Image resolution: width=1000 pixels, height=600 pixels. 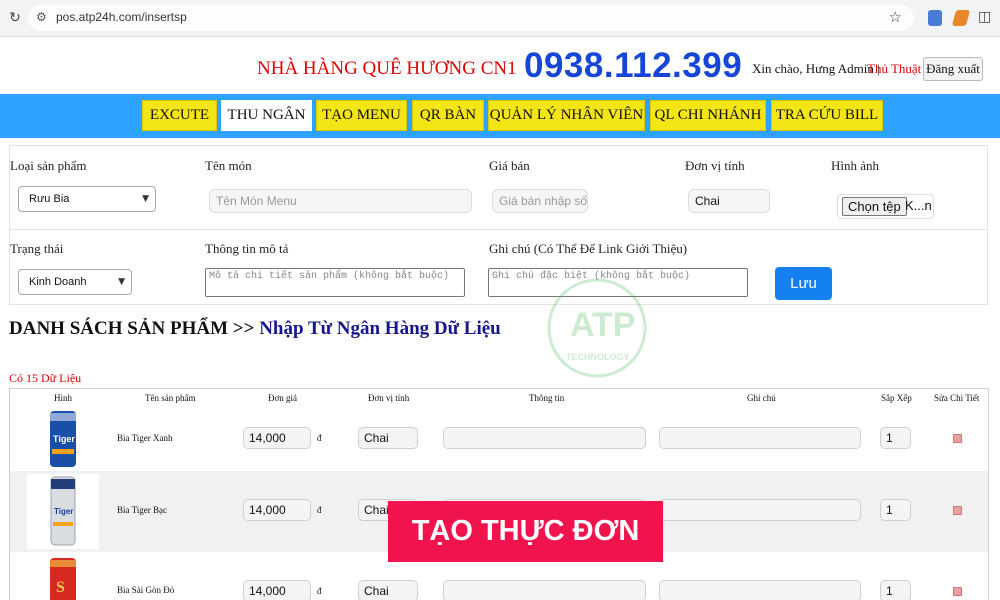 I want to click on url-text: pos.atp24h.com/insertsp, so click(x=121, y=17).